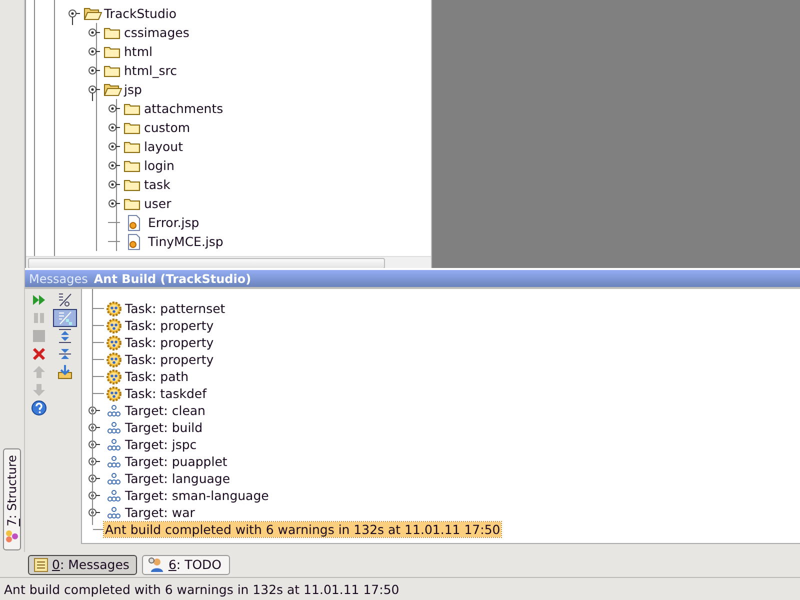  I want to click on target-item: Target: clean, so click(165, 410).